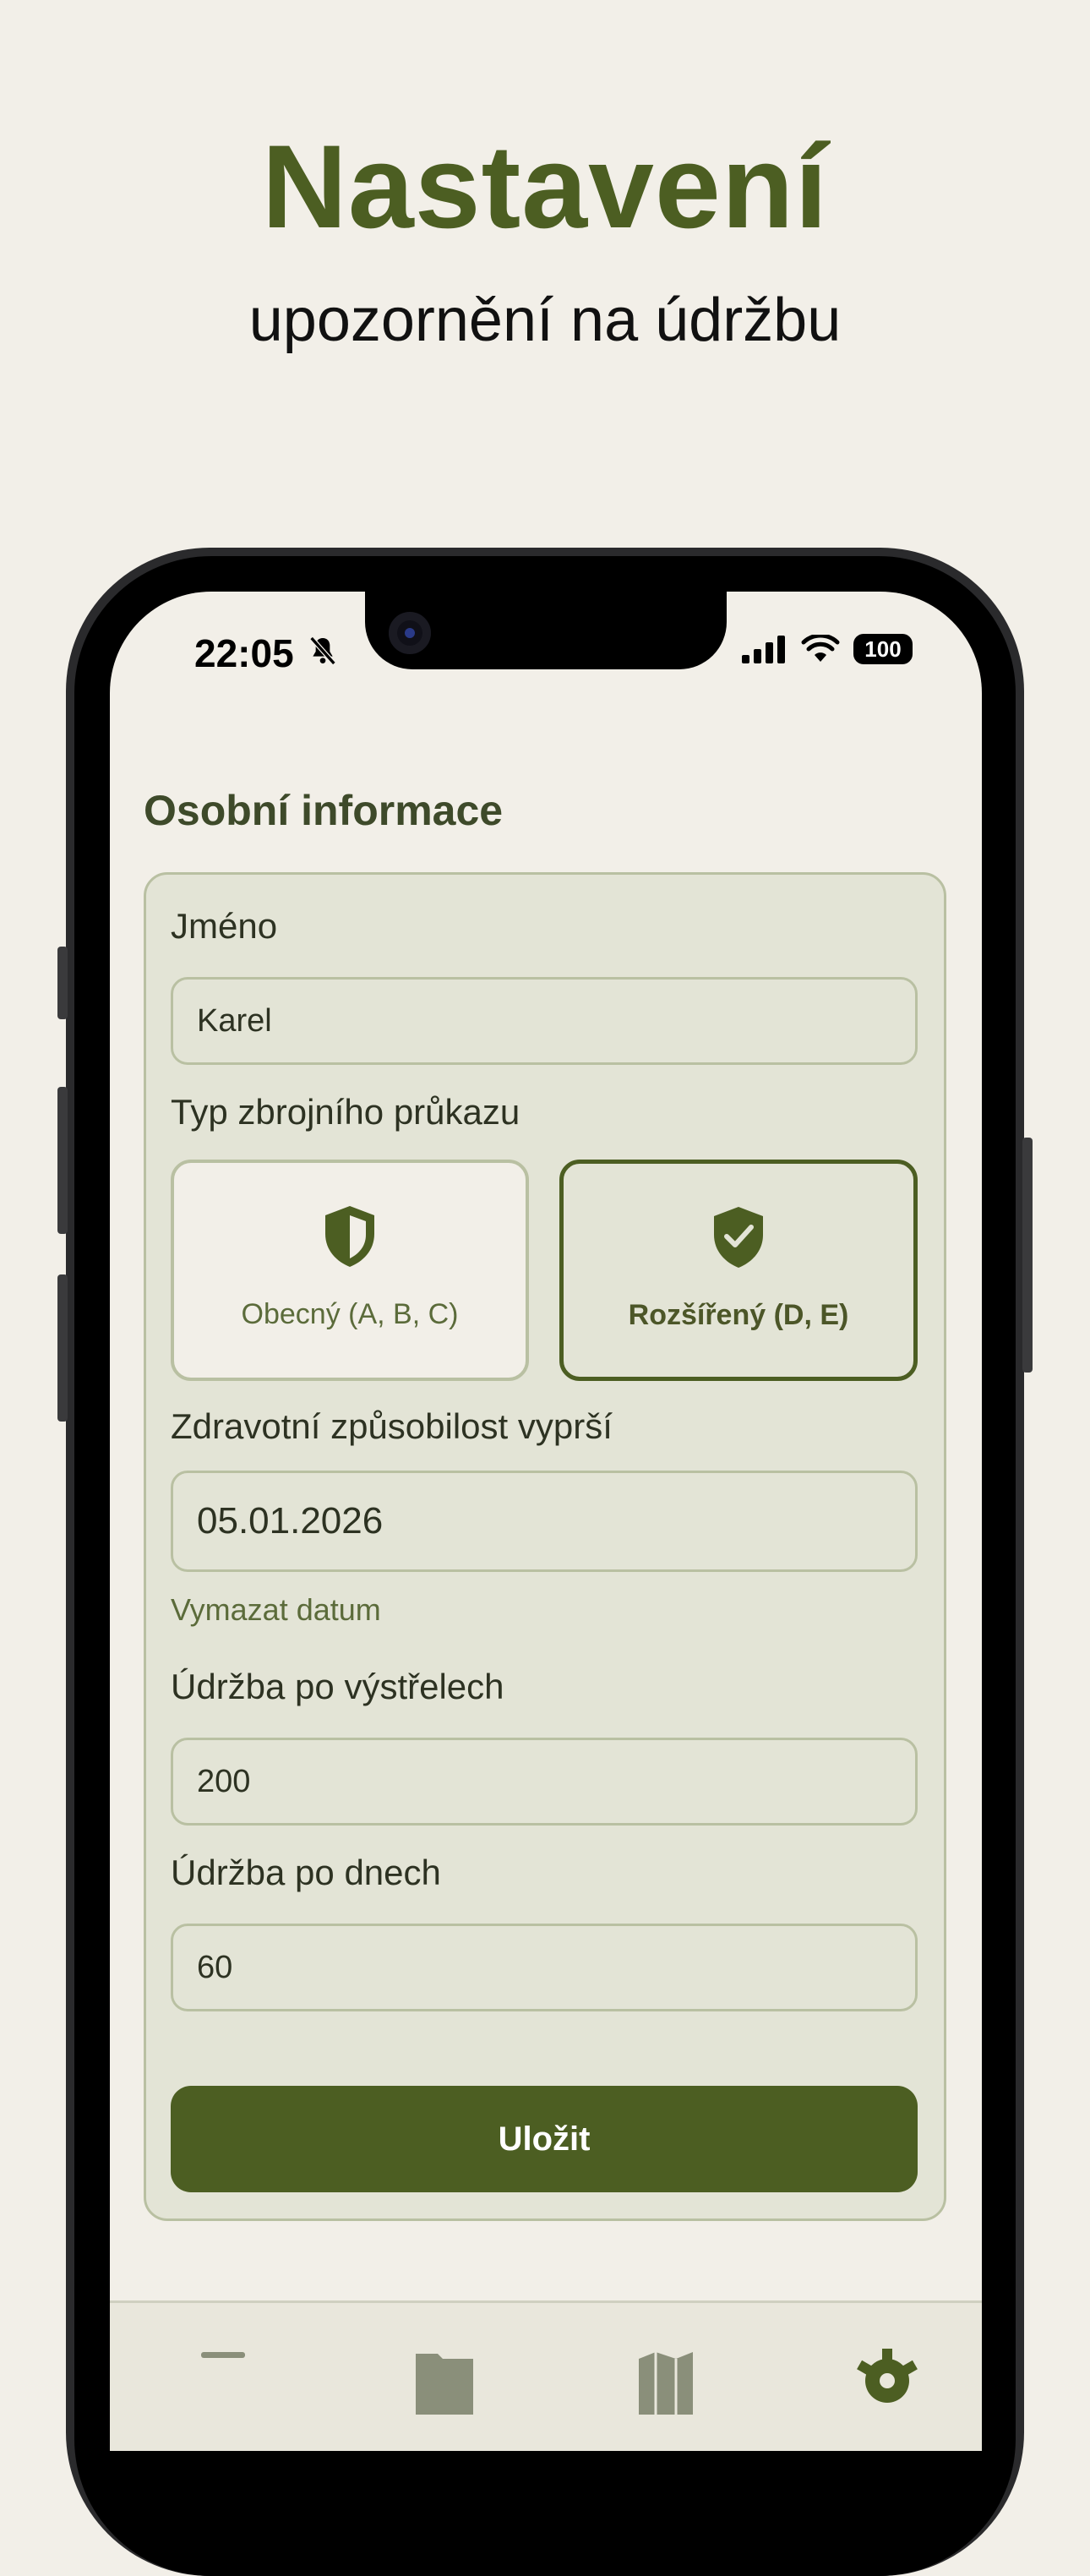 This screenshot has width=1090, height=2576. What do you see at coordinates (62, 1160) in the screenshot?
I see `phone-volume-up-button` at bounding box center [62, 1160].